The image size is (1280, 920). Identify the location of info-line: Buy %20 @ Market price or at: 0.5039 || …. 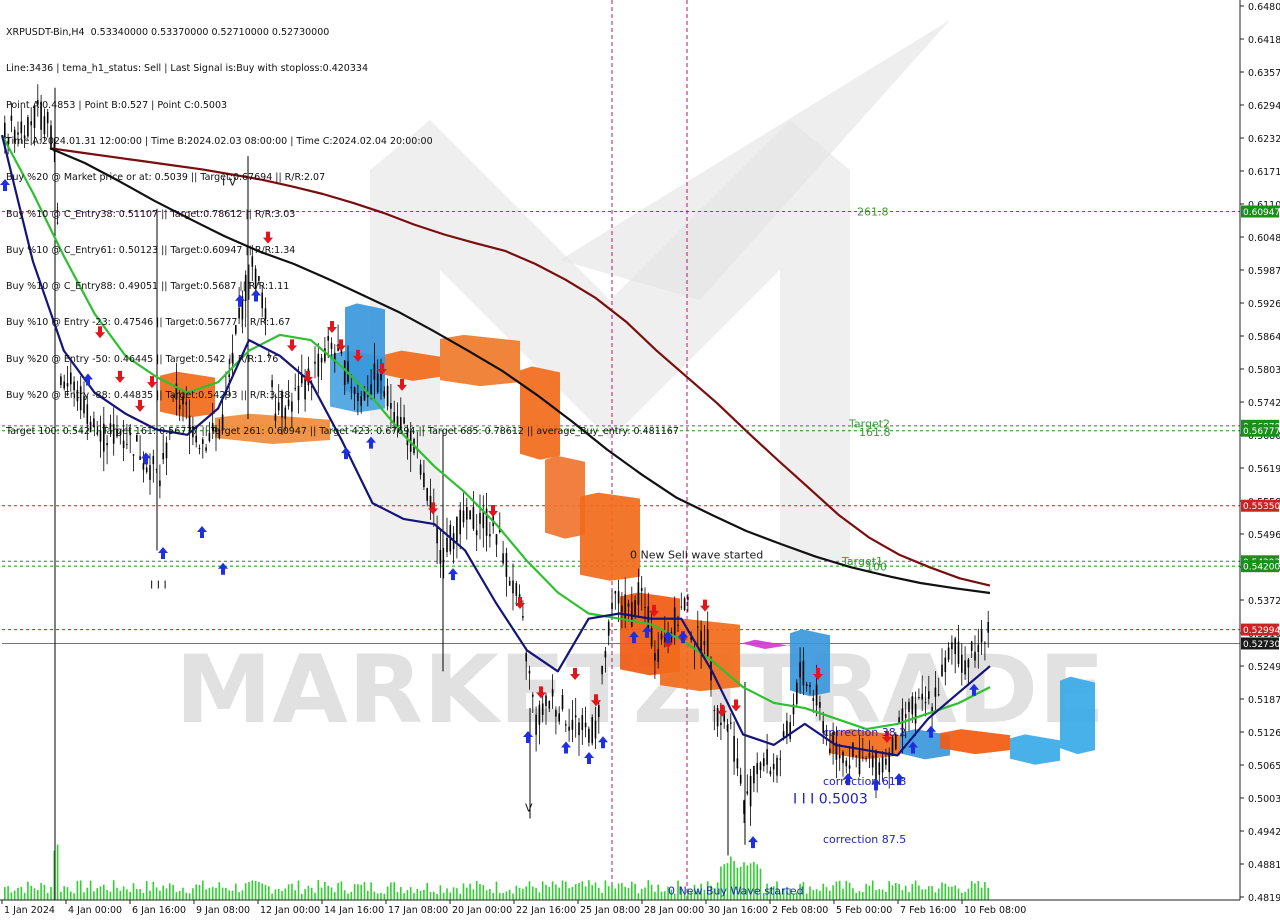
(166, 178).